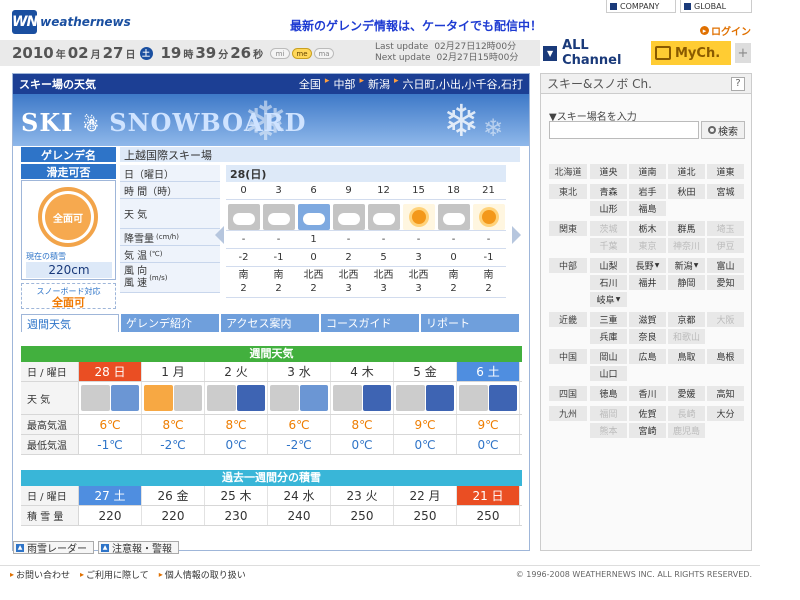  What do you see at coordinates (608, 336) in the screenshot?
I see `prefecture-button: 兵庫` at bounding box center [608, 336].